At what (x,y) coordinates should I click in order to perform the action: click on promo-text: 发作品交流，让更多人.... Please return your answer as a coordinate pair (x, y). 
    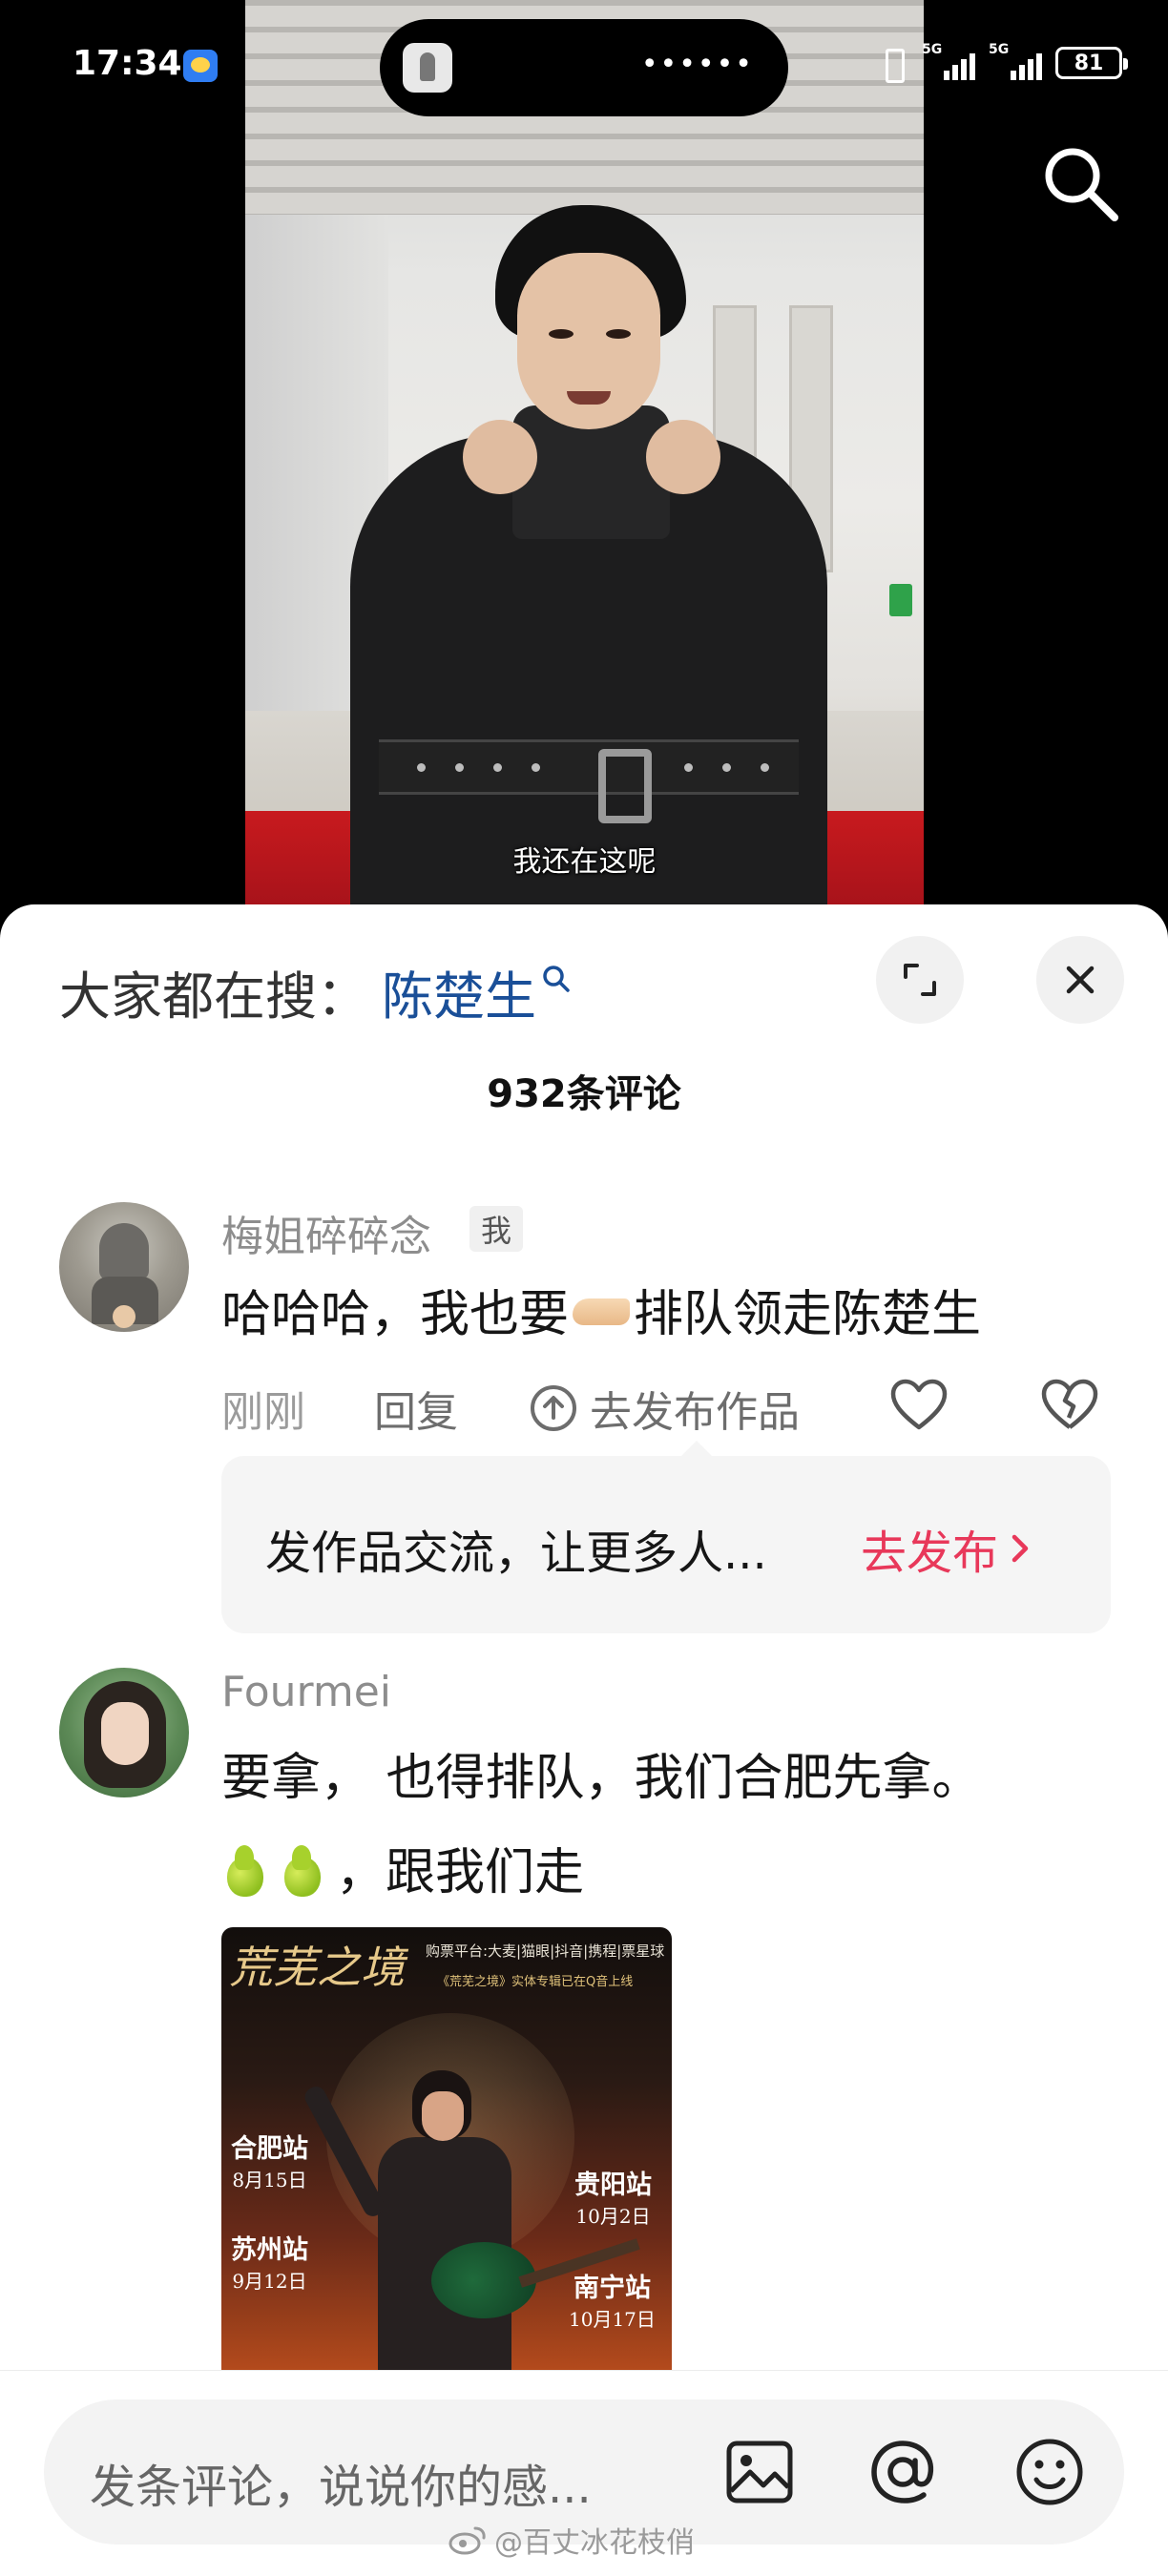
    Looking at the image, I should click on (516, 1553).